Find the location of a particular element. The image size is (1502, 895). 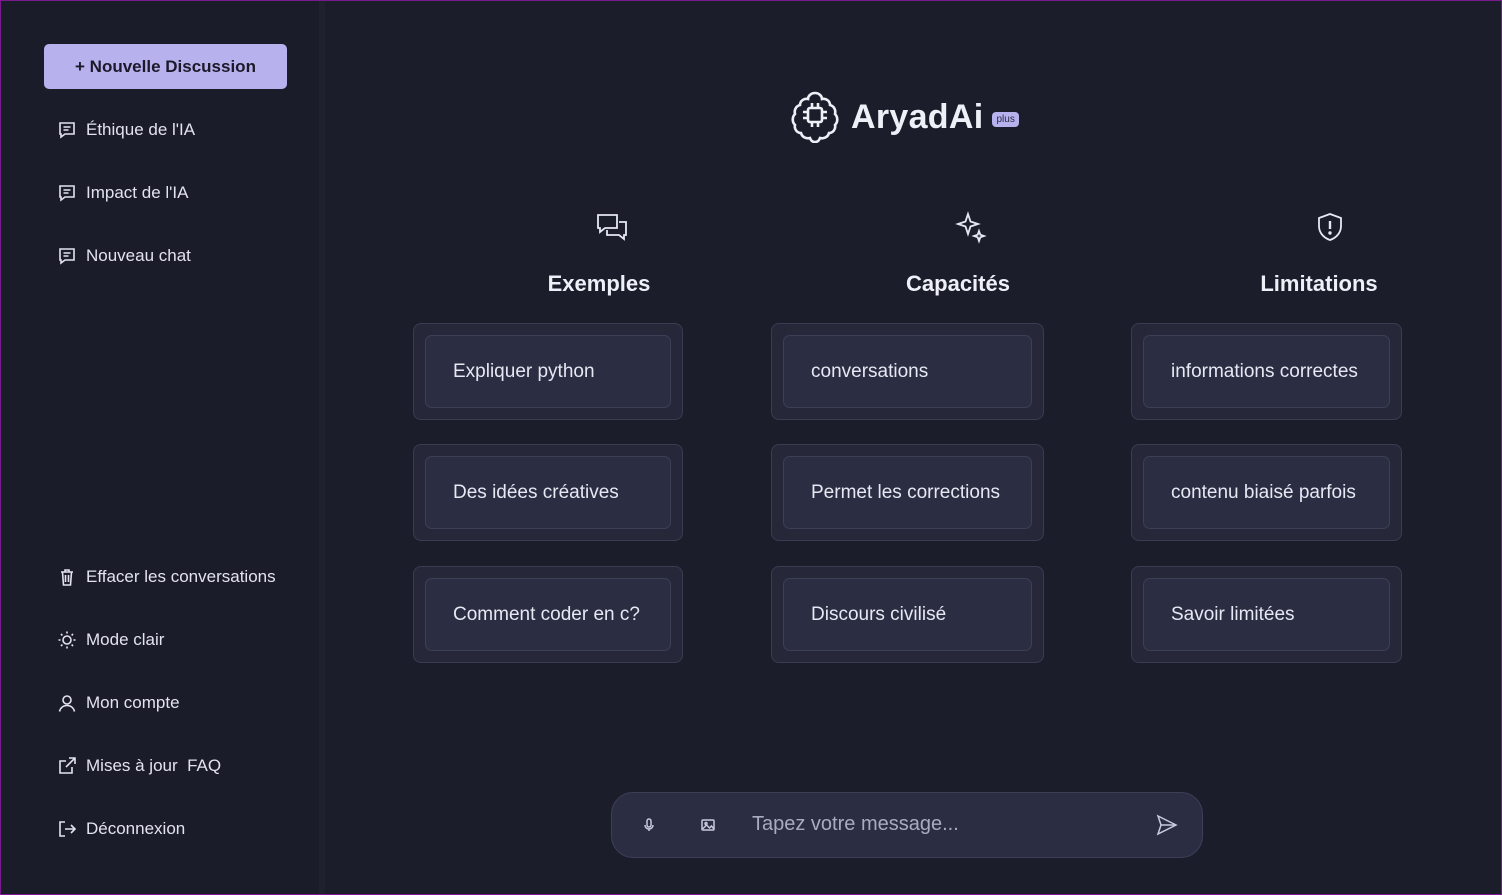

column-title-limitations: Limitations is located at coordinates (1319, 283).